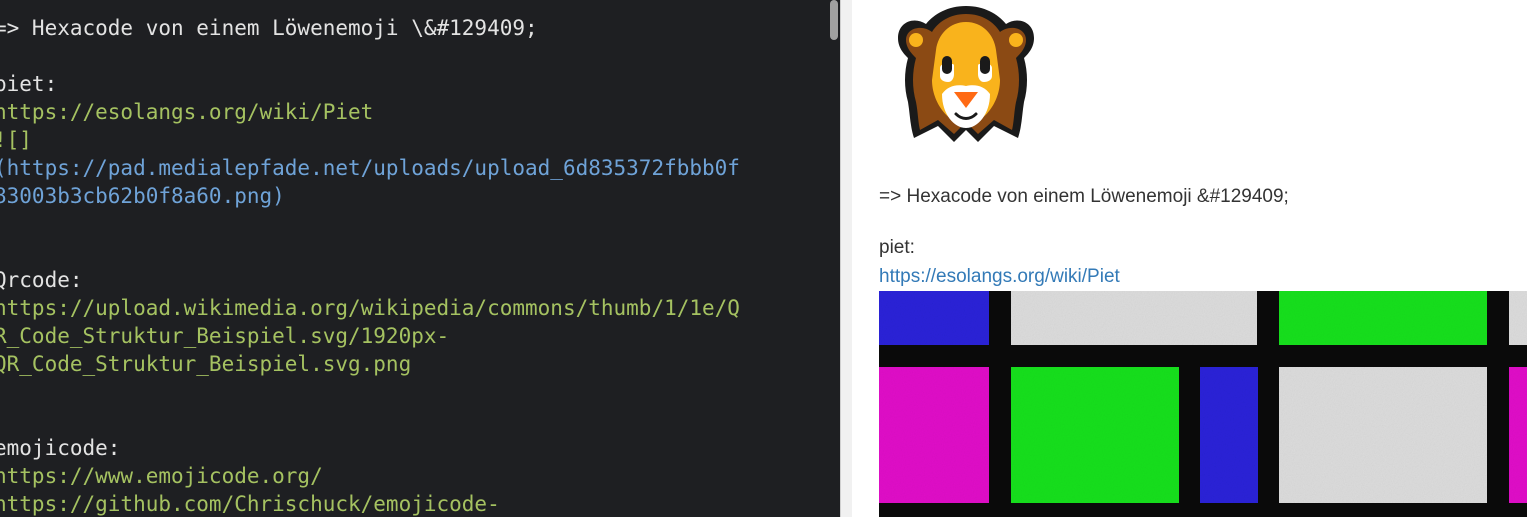 This screenshot has width=1527, height=517. What do you see at coordinates (999, 277) in the screenshot?
I see `piet-link: https://esolangs.org/wiki/Piet` at bounding box center [999, 277].